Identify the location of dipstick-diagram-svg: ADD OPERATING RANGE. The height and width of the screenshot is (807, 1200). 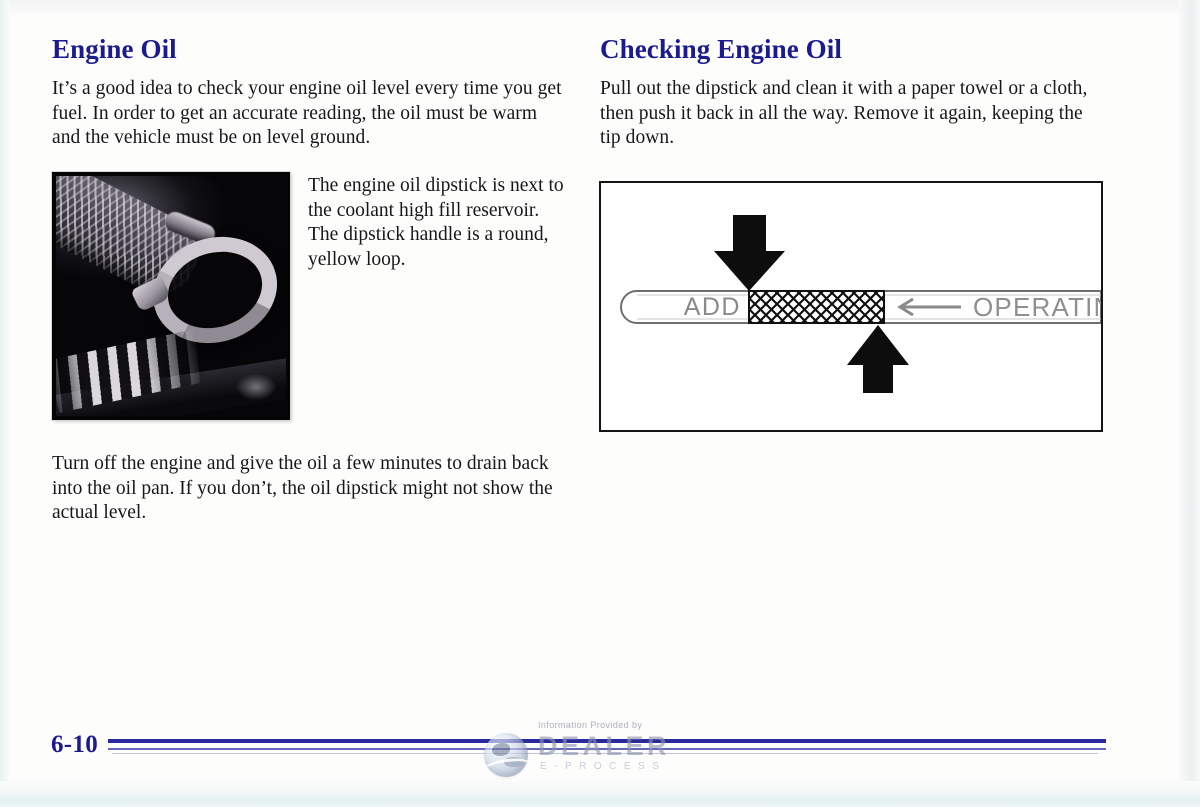
(860, 304).